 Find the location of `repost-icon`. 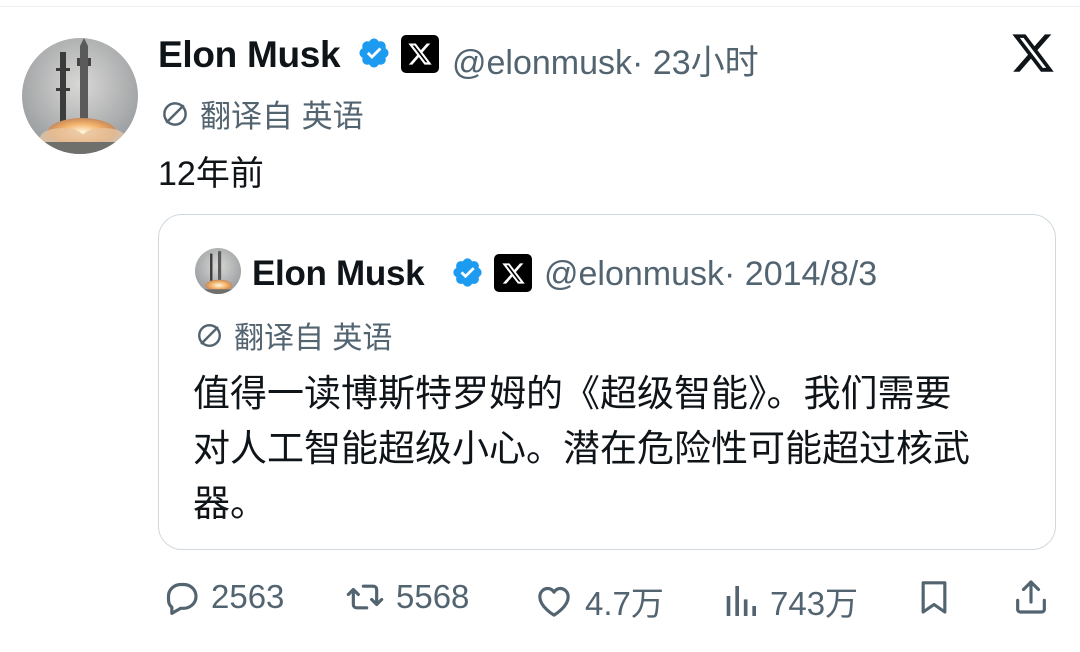

repost-icon is located at coordinates (365, 597).